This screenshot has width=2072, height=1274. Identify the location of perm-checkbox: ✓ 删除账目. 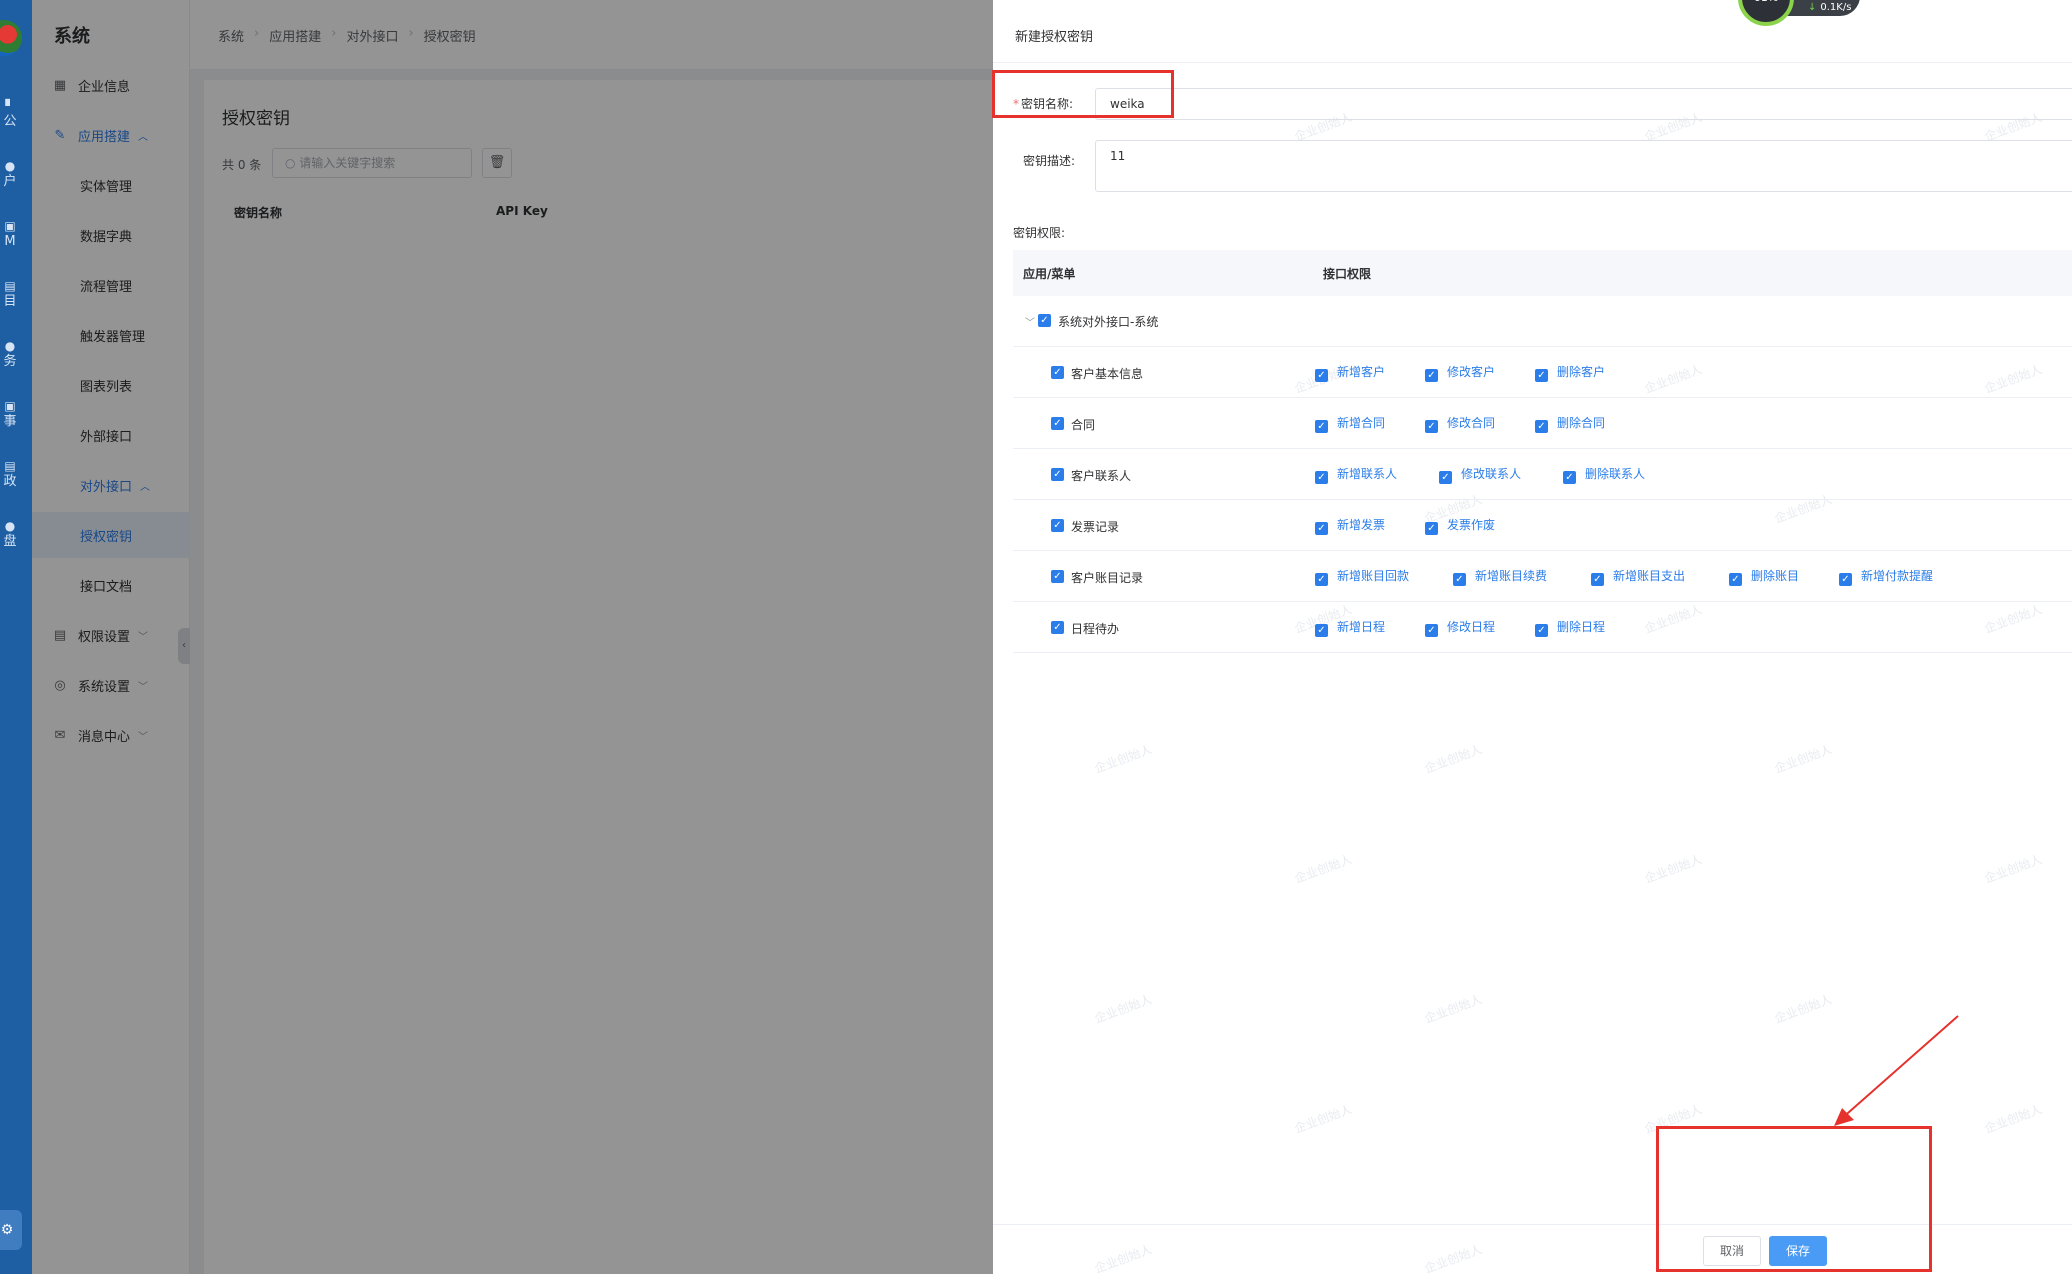
(1764, 576).